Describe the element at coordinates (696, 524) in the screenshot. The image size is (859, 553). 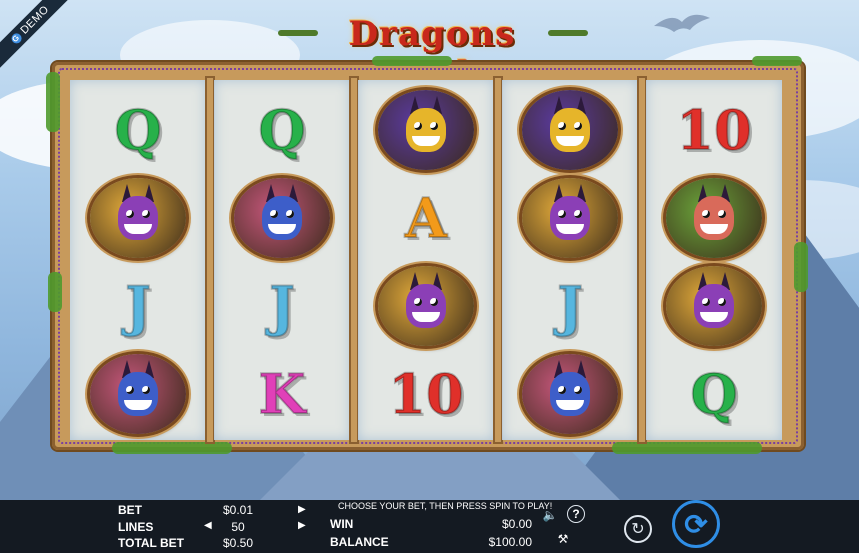
I see `spin-icon: ⟳` at that location.